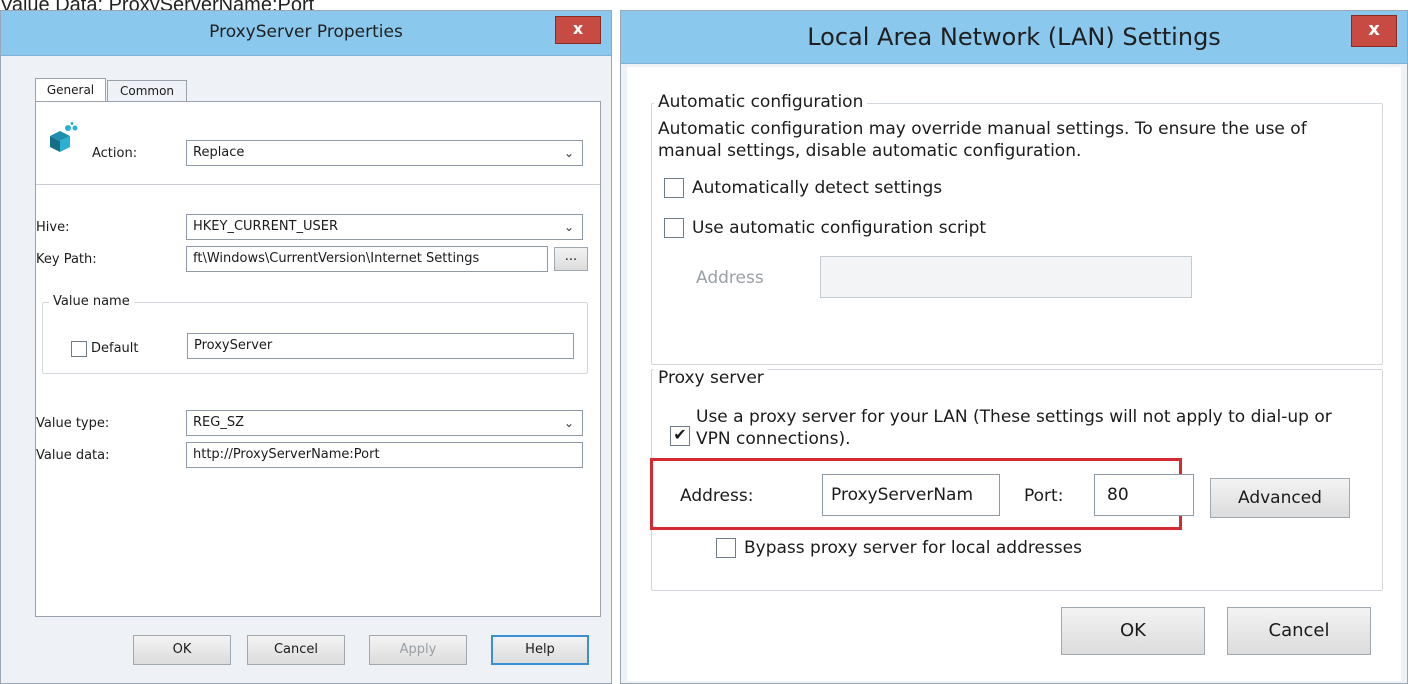  Describe the element at coordinates (79, 349) in the screenshot. I see `default-checkbox` at that location.